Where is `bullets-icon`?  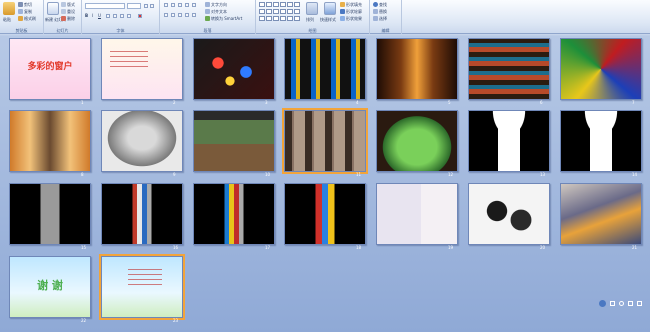 bullets-icon is located at coordinates (166, 5).